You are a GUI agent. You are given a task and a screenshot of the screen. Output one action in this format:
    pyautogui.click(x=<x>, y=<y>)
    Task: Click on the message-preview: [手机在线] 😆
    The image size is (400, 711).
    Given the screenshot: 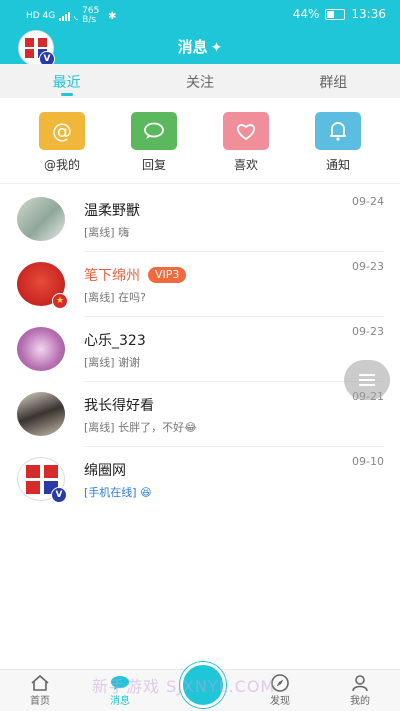 What is the action you would take?
    pyautogui.click(x=118, y=492)
    